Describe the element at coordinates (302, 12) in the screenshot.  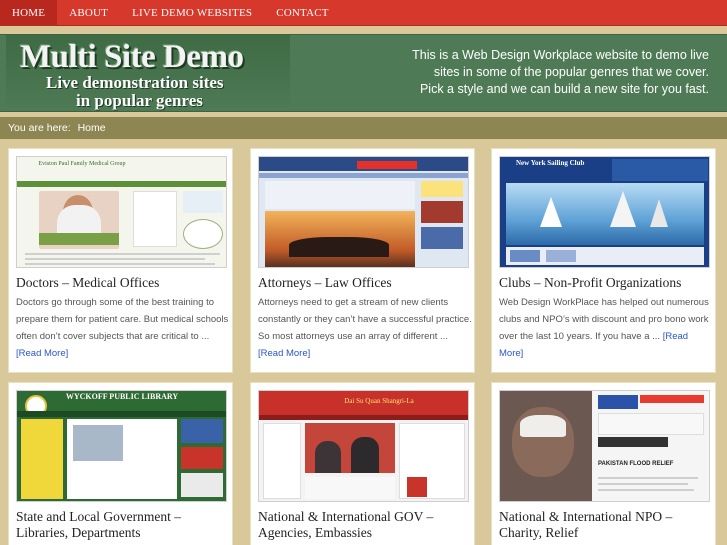
I see `nav-contact: CONTACT` at that location.